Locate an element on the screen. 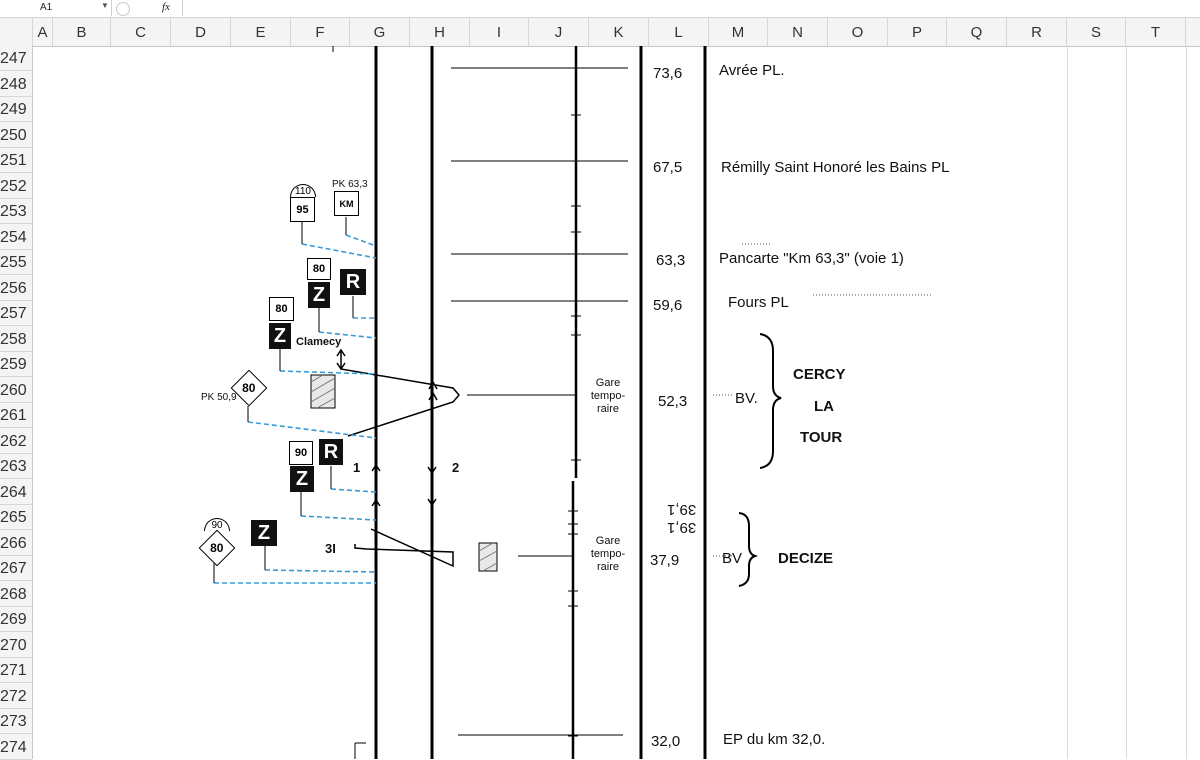  z-board-c: Z is located at coordinates (302, 479).